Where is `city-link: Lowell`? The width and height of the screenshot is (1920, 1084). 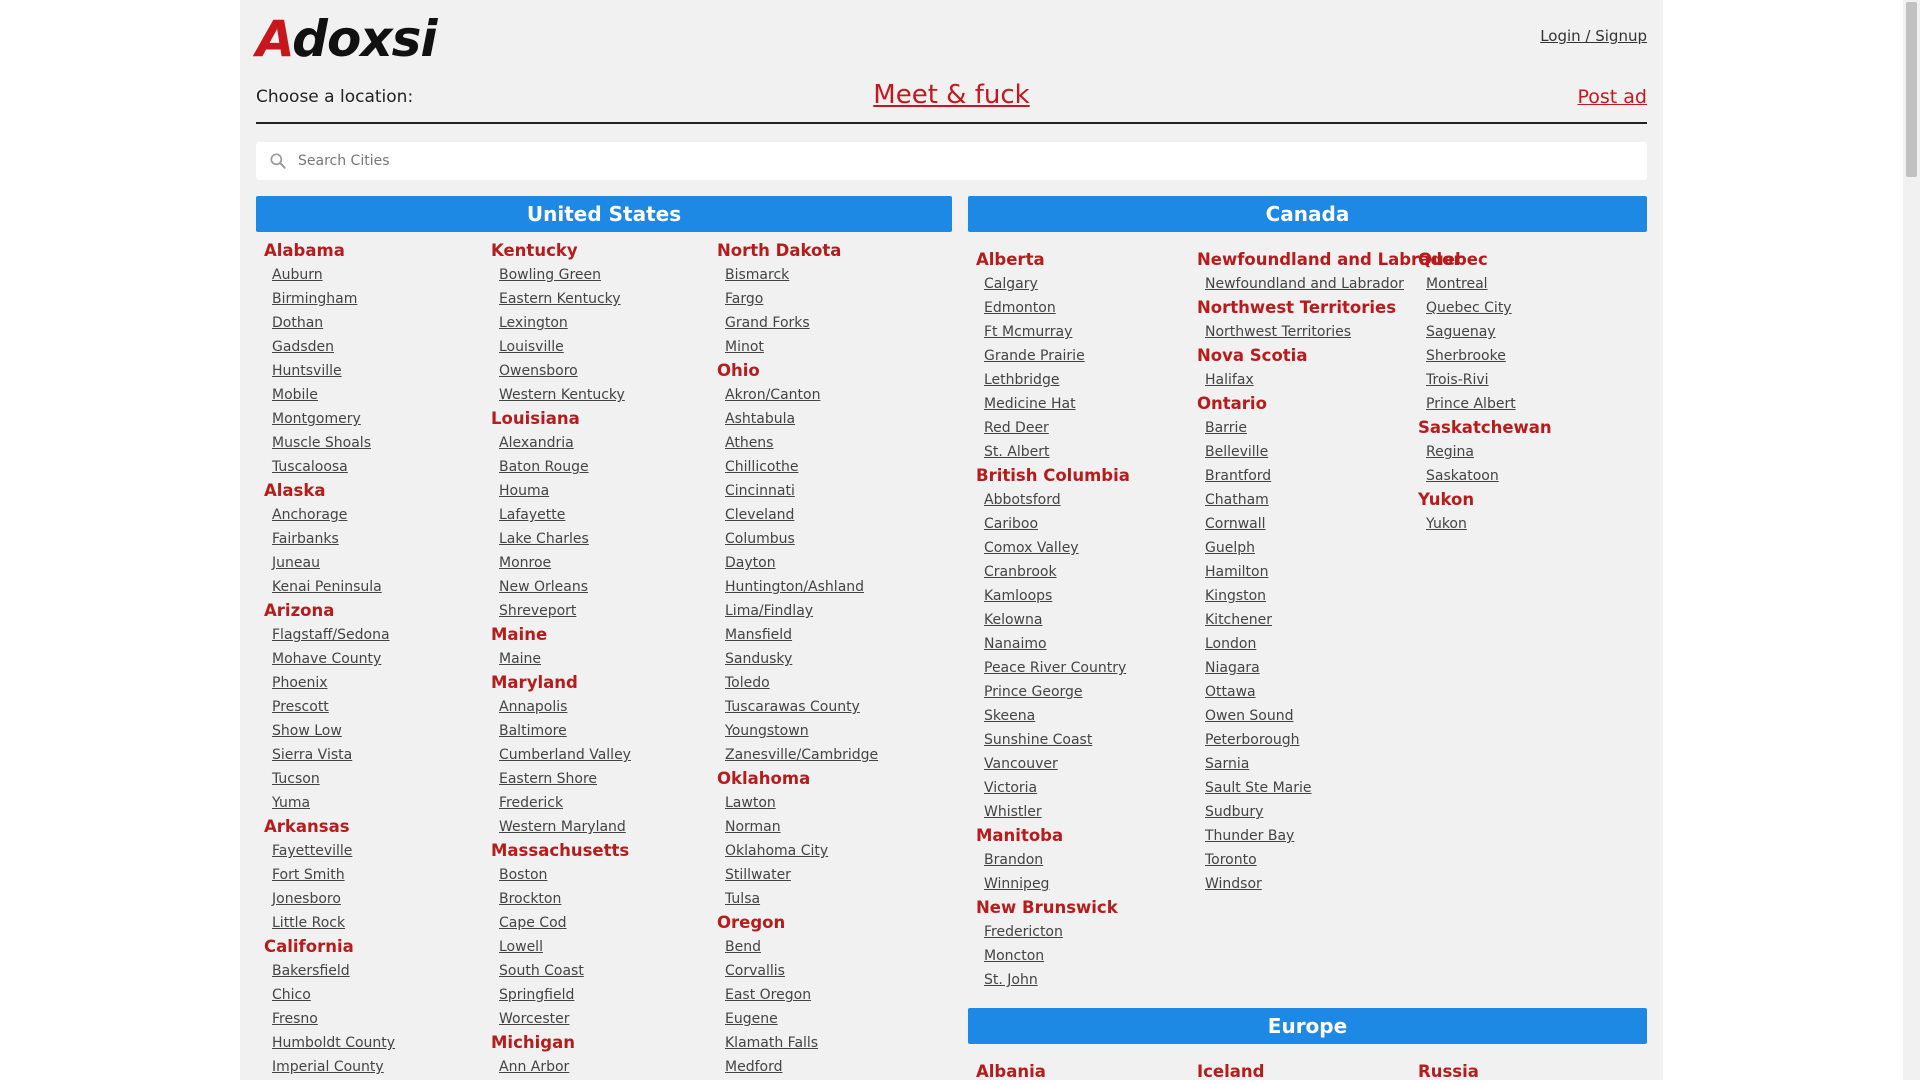
city-link: Lowell is located at coordinates (594, 947).